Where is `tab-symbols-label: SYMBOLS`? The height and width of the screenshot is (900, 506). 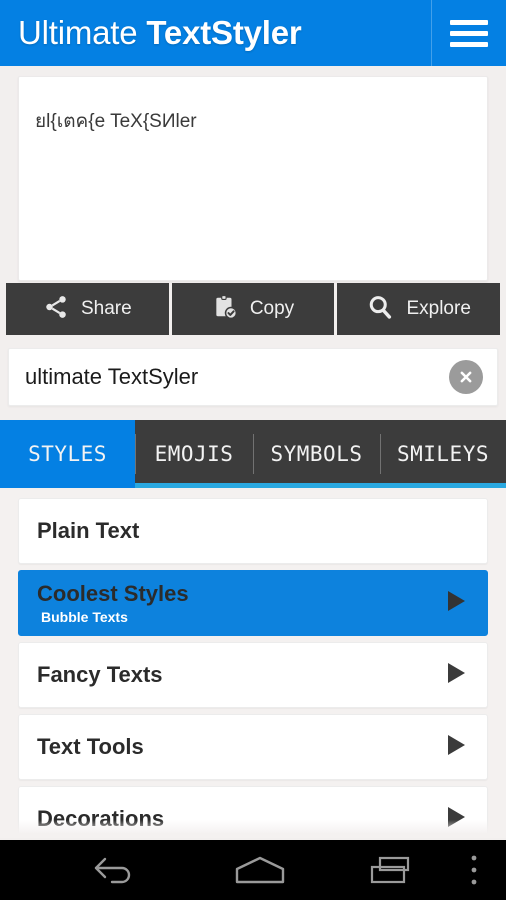
tab-symbols-label: SYMBOLS is located at coordinates (316, 454).